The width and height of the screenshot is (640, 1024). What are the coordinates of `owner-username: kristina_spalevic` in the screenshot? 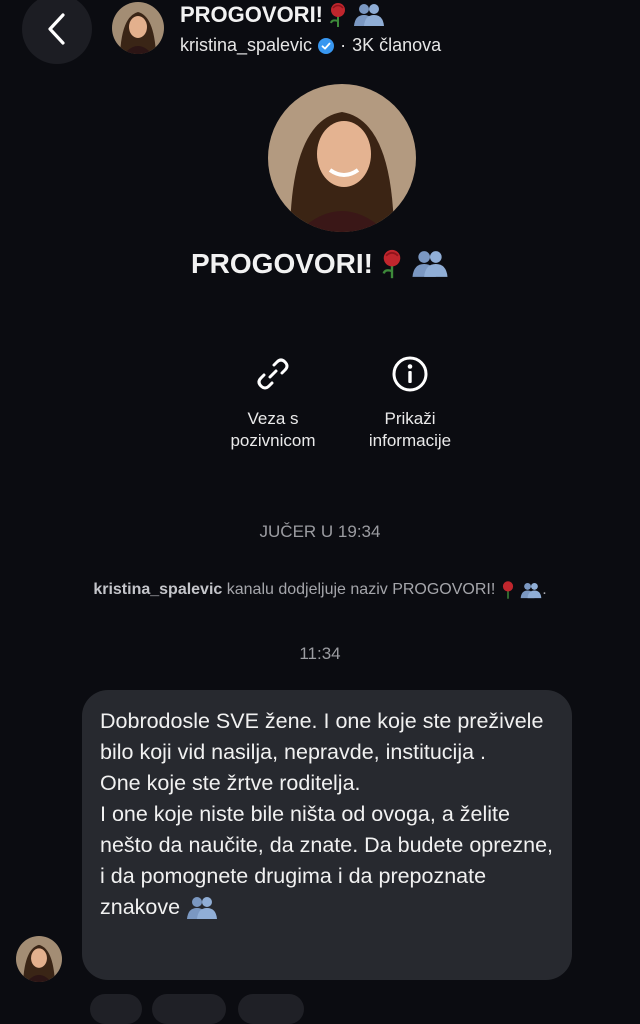 It's located at (246, 45).